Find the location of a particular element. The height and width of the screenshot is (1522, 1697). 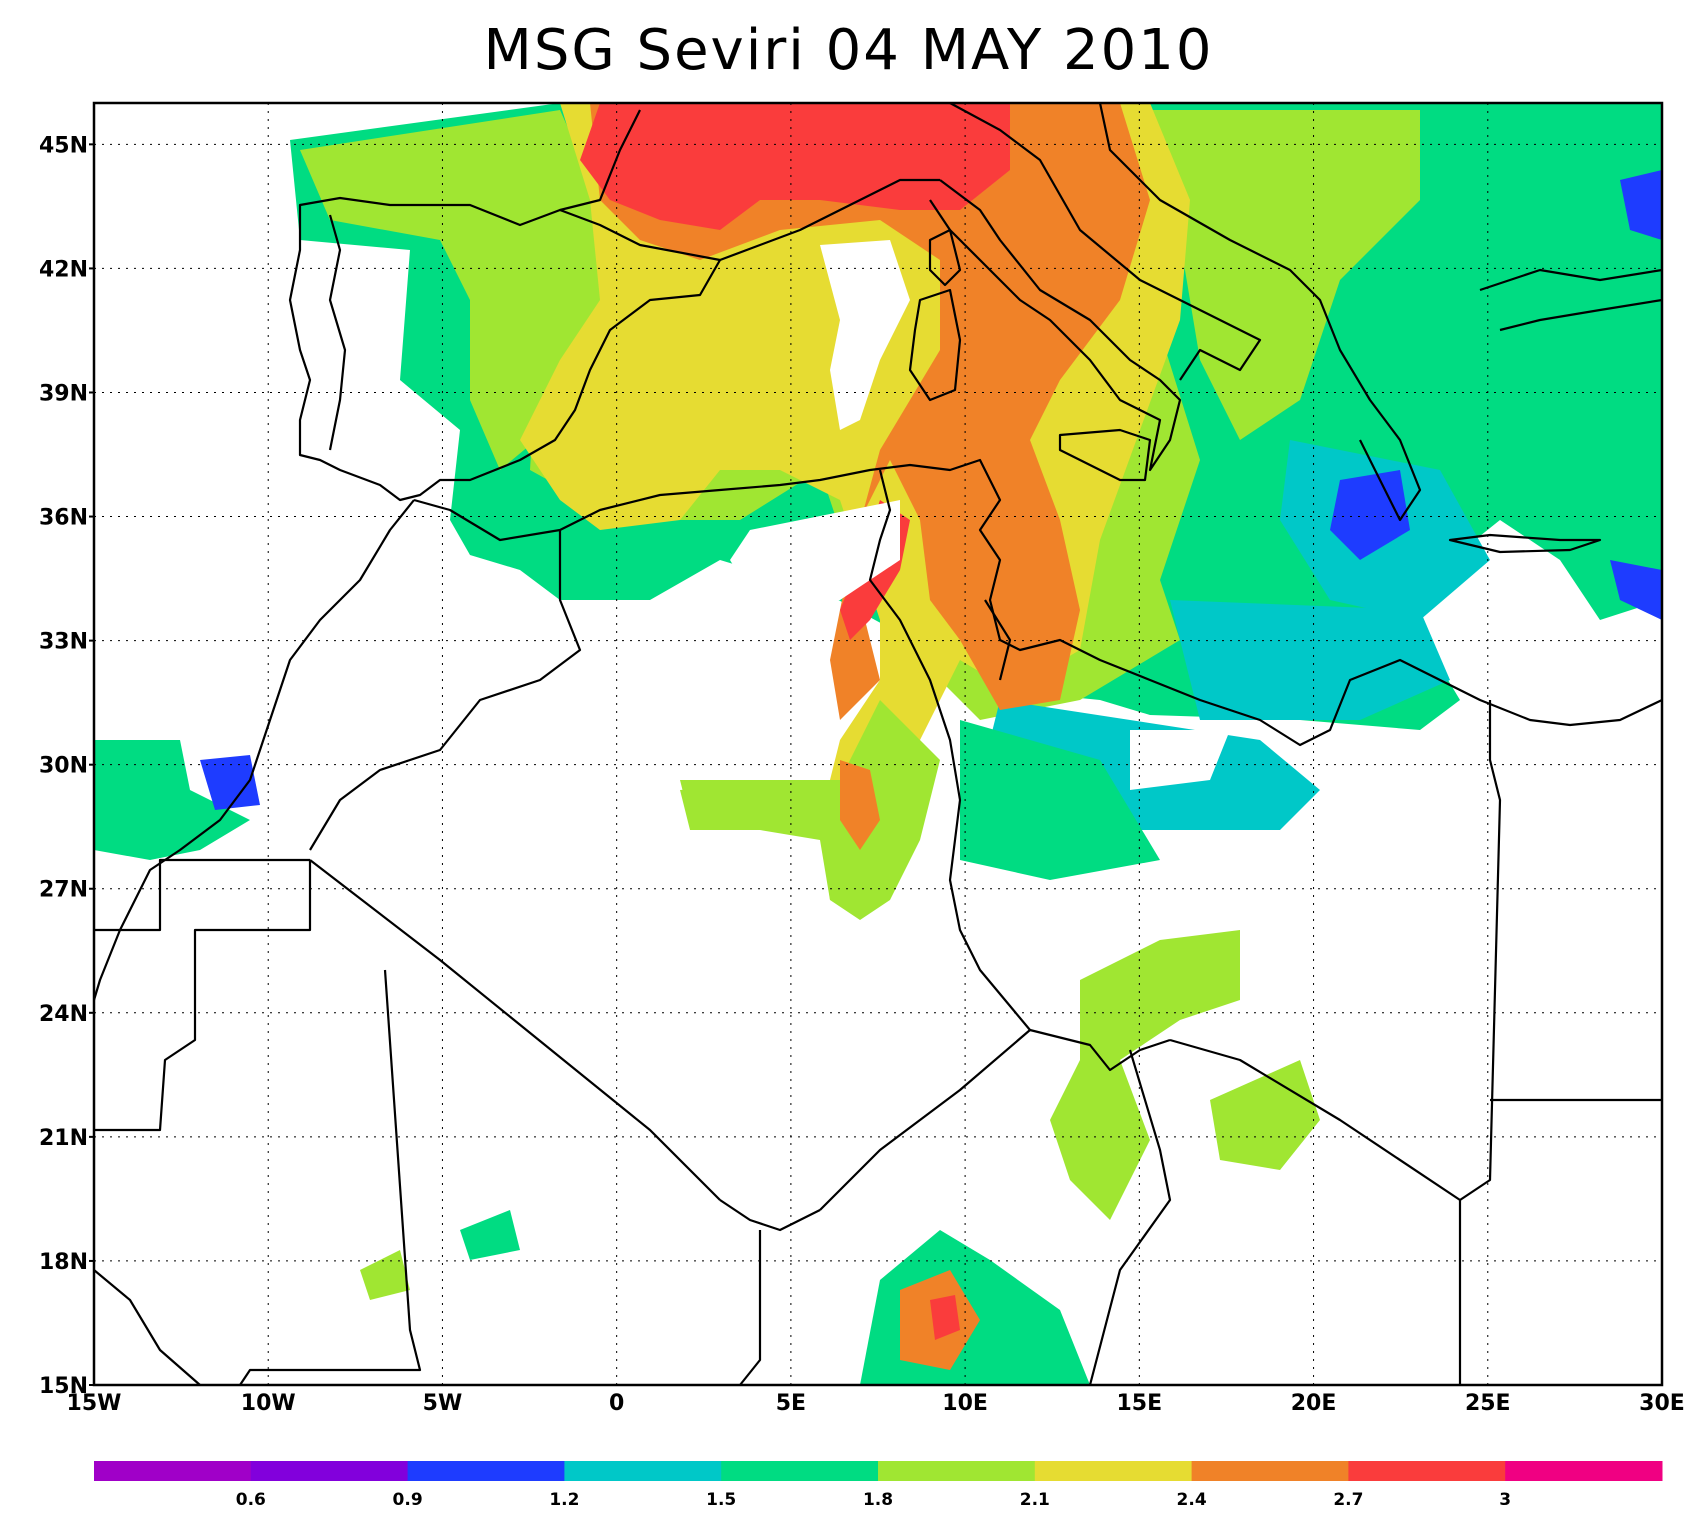

latitude-labels: 15N18N21N24N27N30N33N36N39N42N45N is located at coordinates (66, 766).